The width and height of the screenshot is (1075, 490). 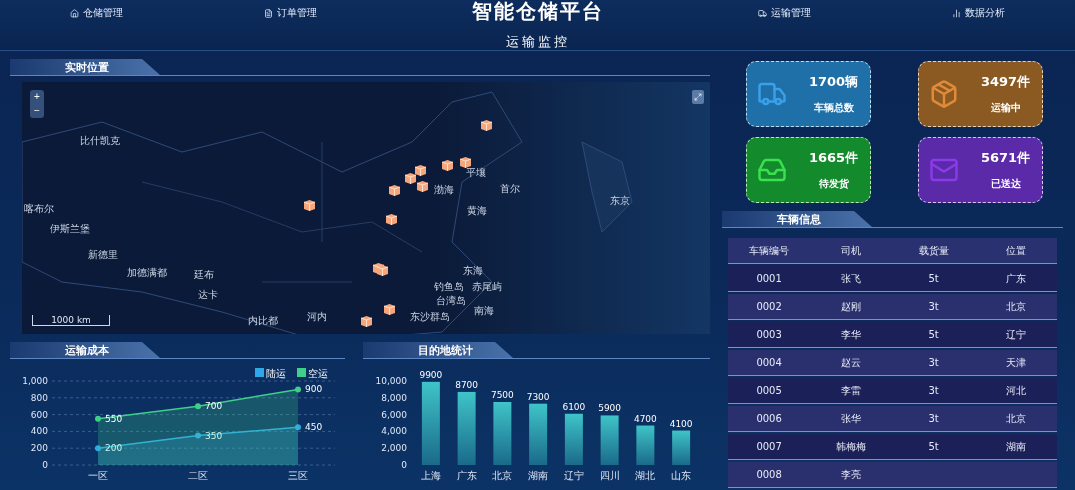 I want to click on column-header: 位置, so click(x=1015, y=250).